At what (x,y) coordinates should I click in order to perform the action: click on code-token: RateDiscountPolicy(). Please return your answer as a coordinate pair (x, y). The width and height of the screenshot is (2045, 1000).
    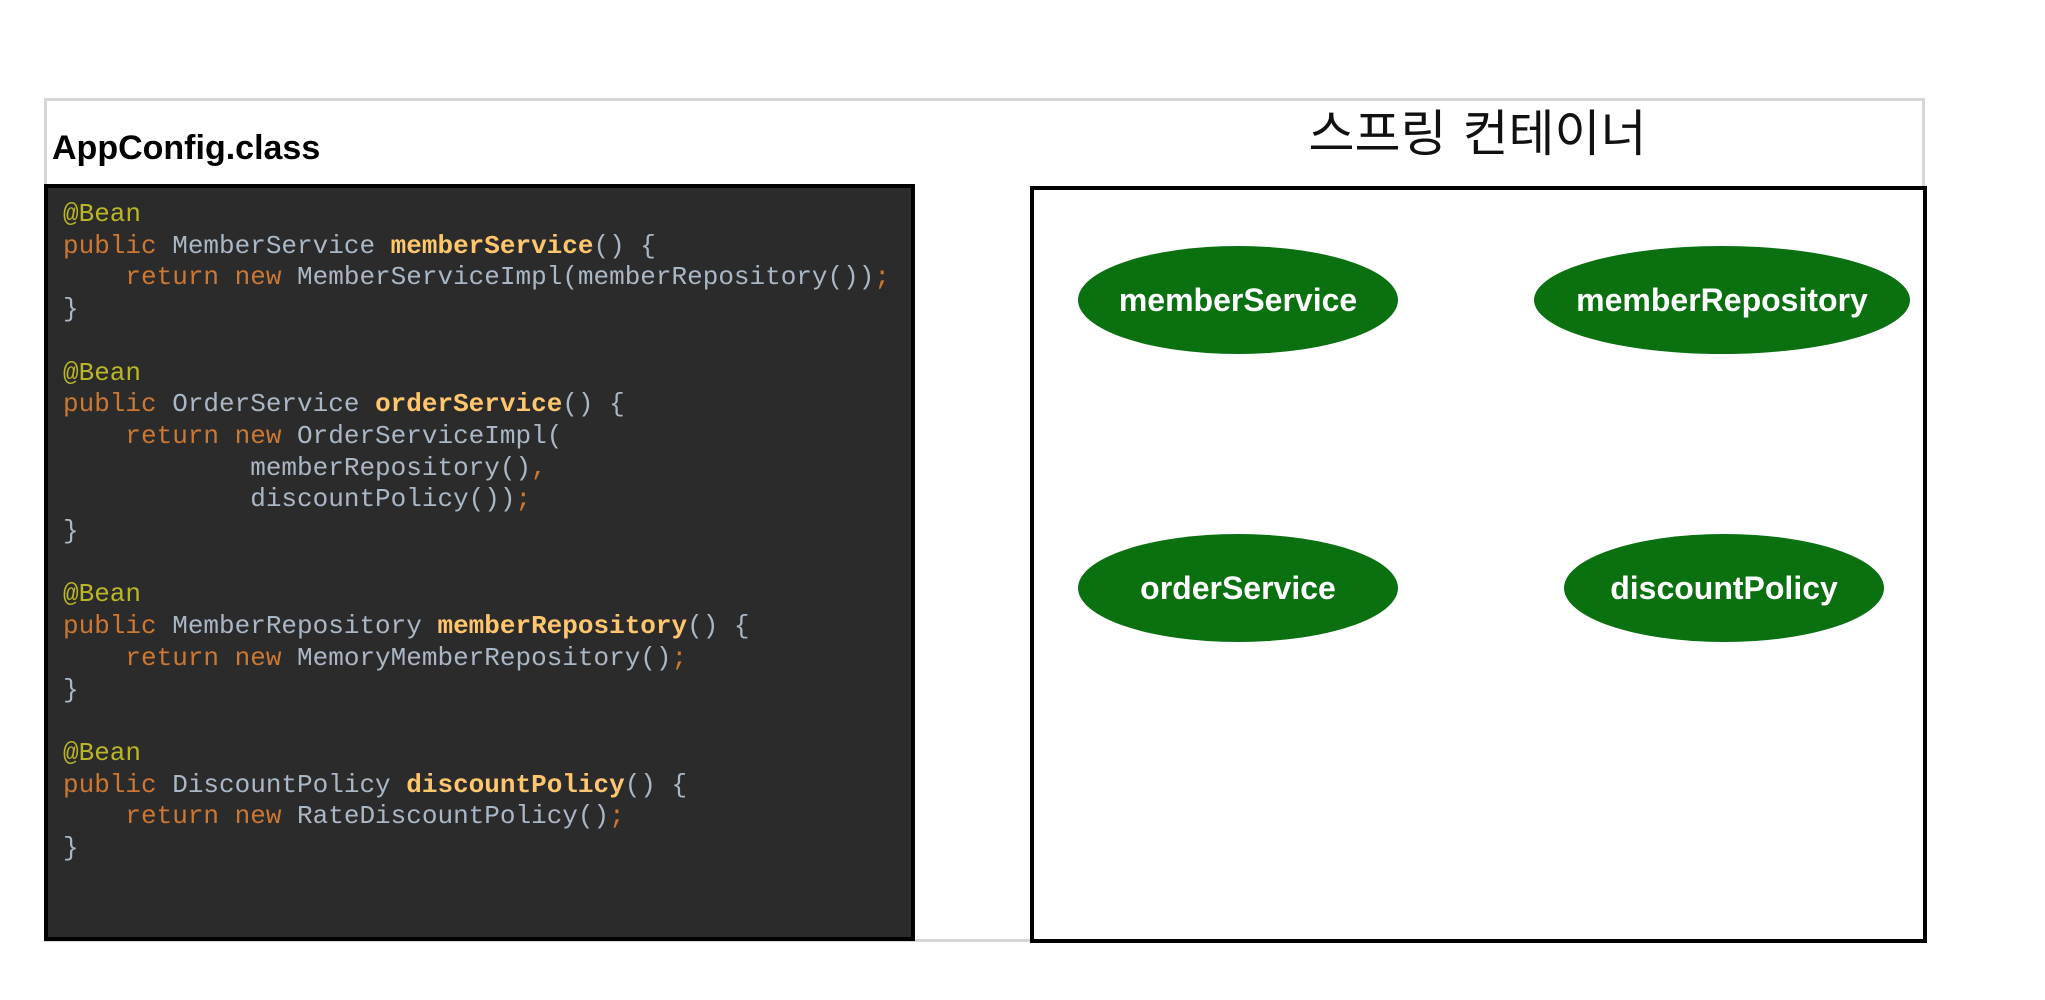
    Looking at the image, I should click on (453, 816).